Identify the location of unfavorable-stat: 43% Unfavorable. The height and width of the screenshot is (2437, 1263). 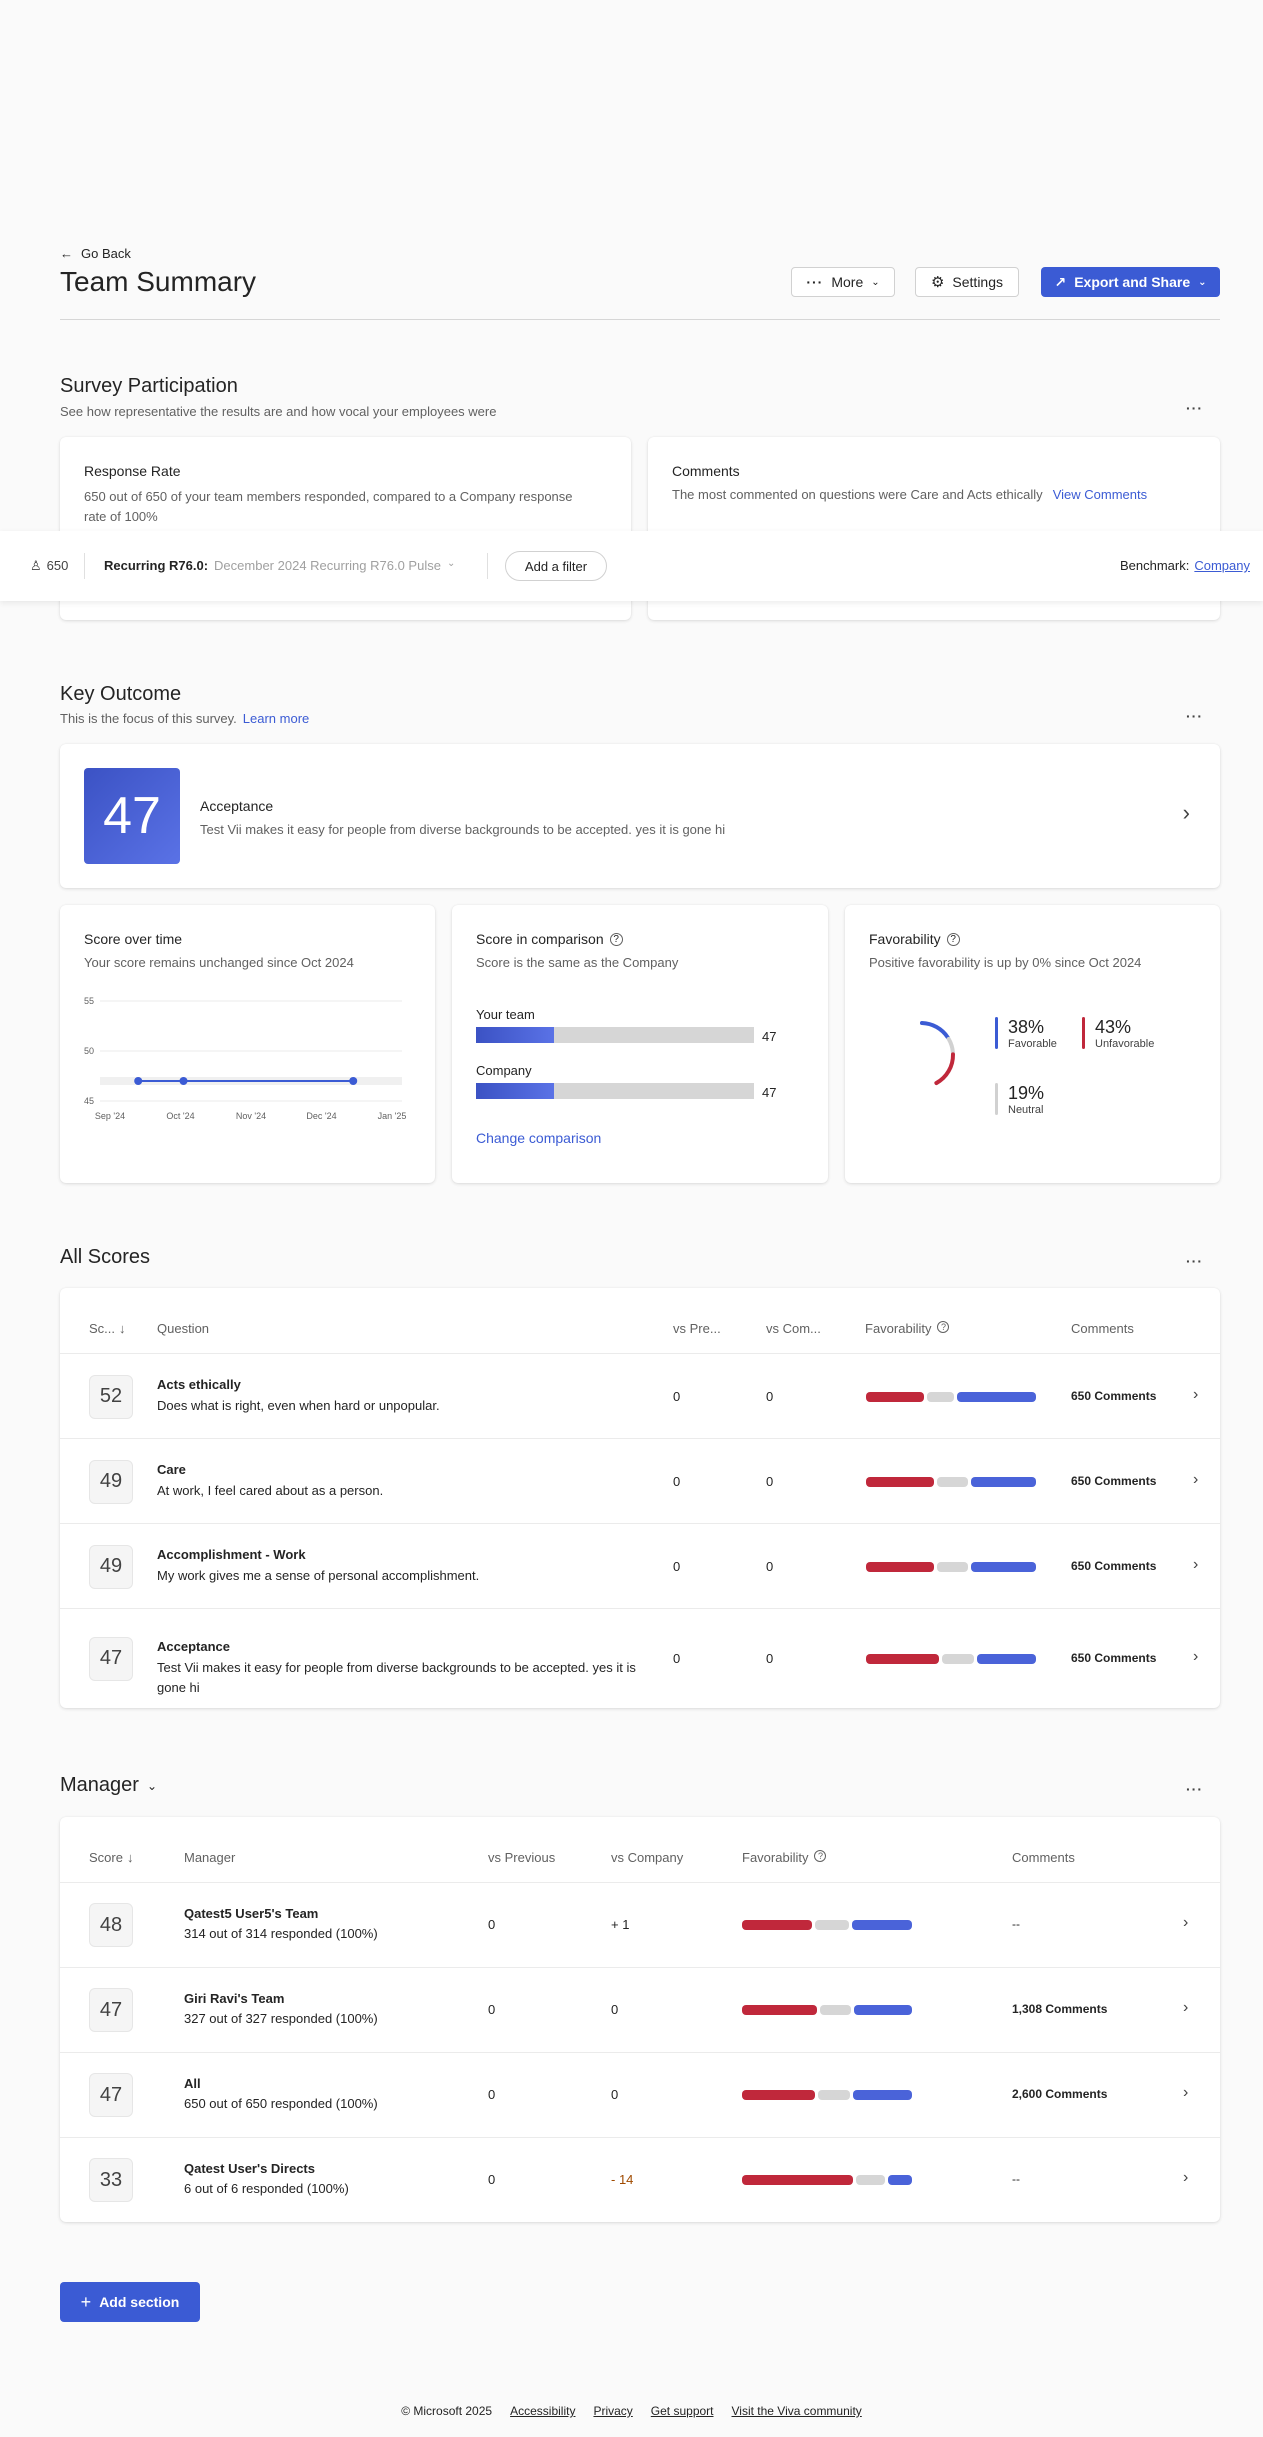
(1118, 1033).